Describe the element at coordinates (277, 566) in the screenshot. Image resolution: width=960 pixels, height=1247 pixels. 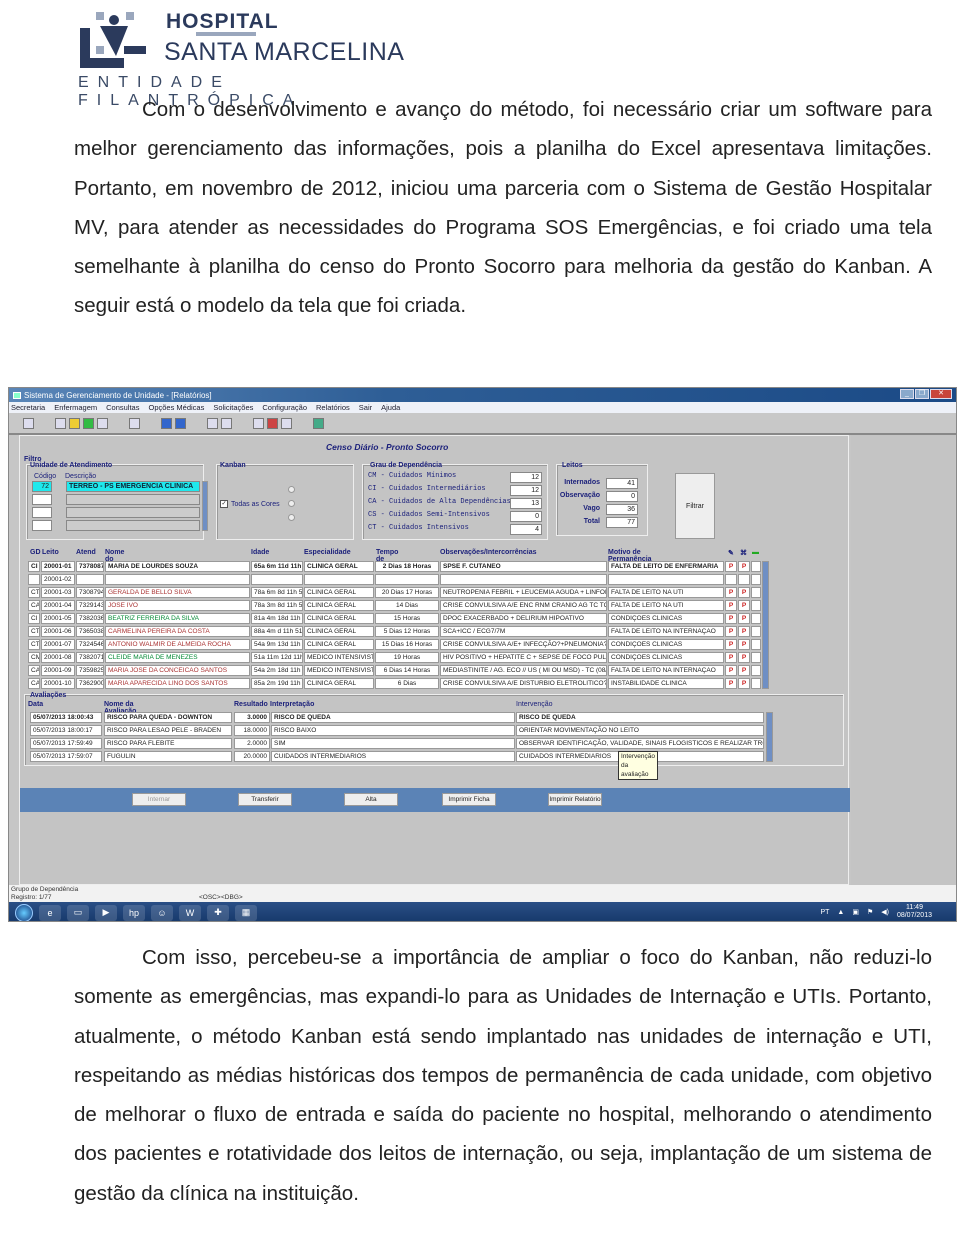
I see `idade-cell: 65a 6m 11d 11h` at that location.